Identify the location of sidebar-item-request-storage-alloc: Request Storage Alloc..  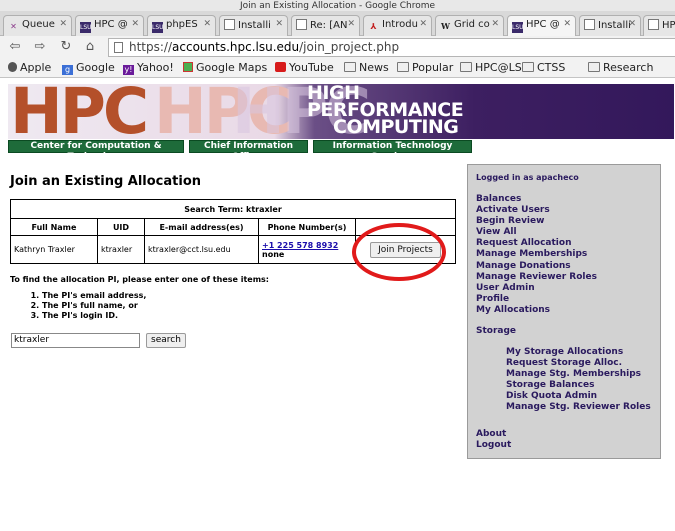
(578, 363).